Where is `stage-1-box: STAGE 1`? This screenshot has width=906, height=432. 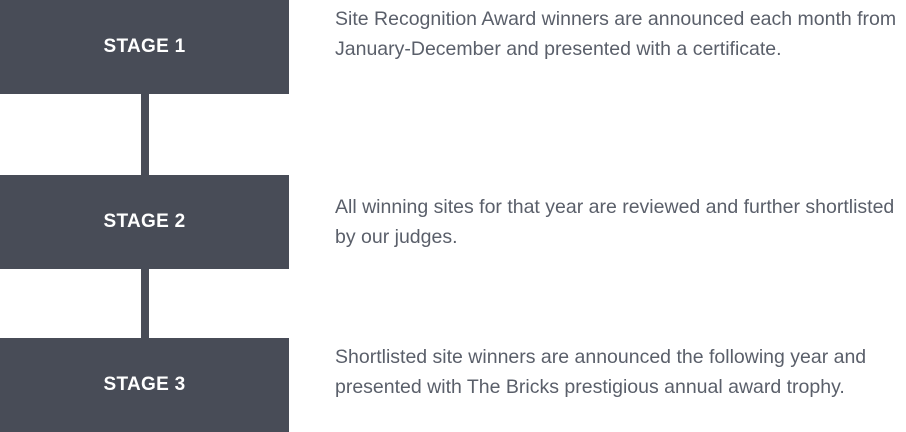
stage-1-box: STAGE 1 is located at coordinates (144, 47).